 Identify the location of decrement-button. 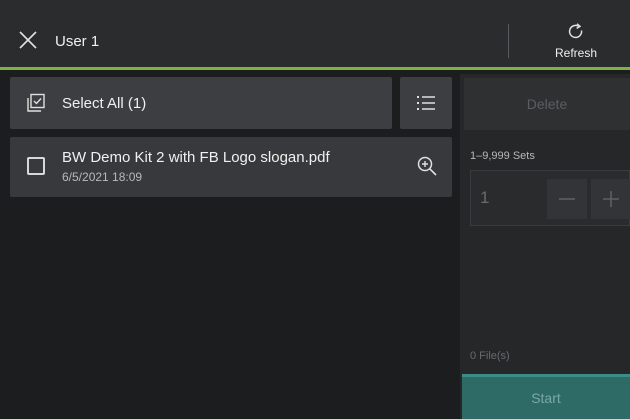
(567, 199).